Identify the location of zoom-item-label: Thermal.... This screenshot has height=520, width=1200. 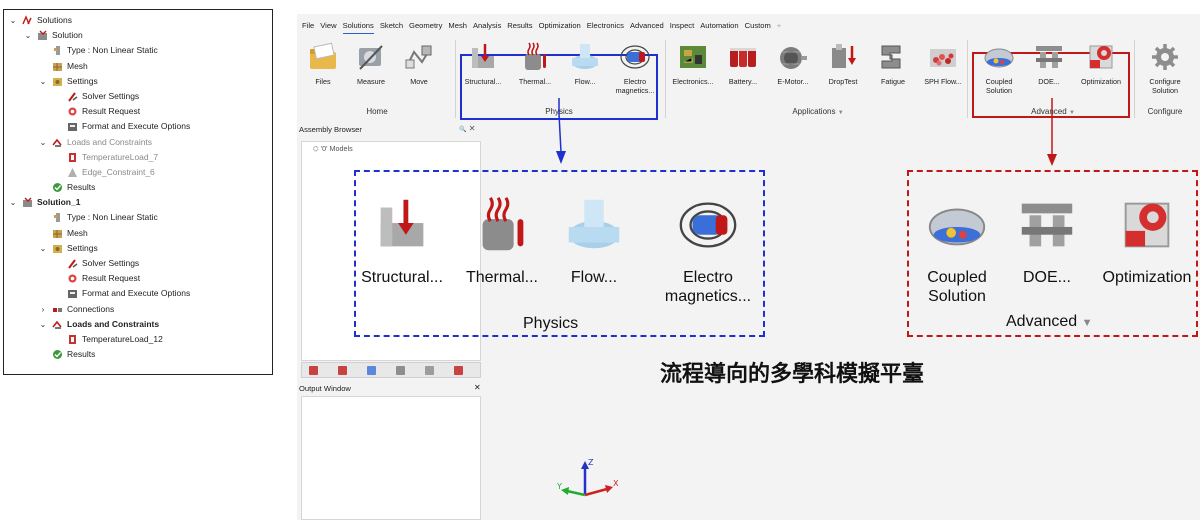
(501, 277).